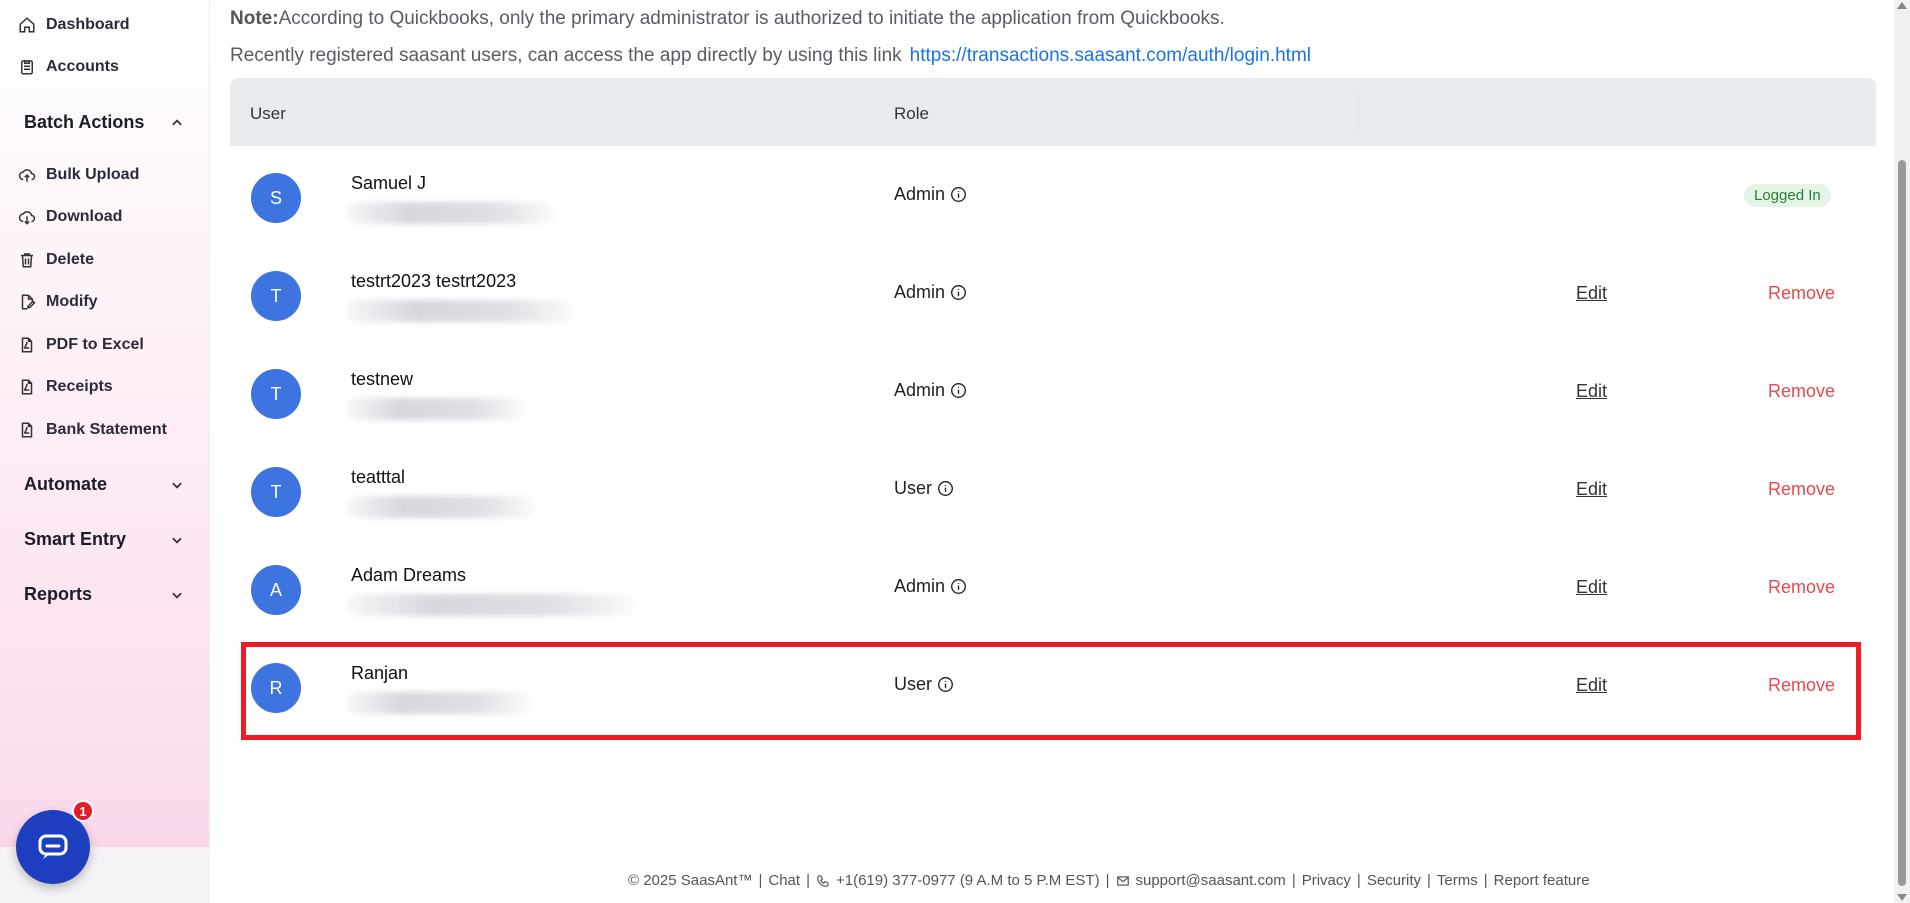  Describe the element at coordinates (27, 345) in the screenshot. I see `pdf-icon` at that location.